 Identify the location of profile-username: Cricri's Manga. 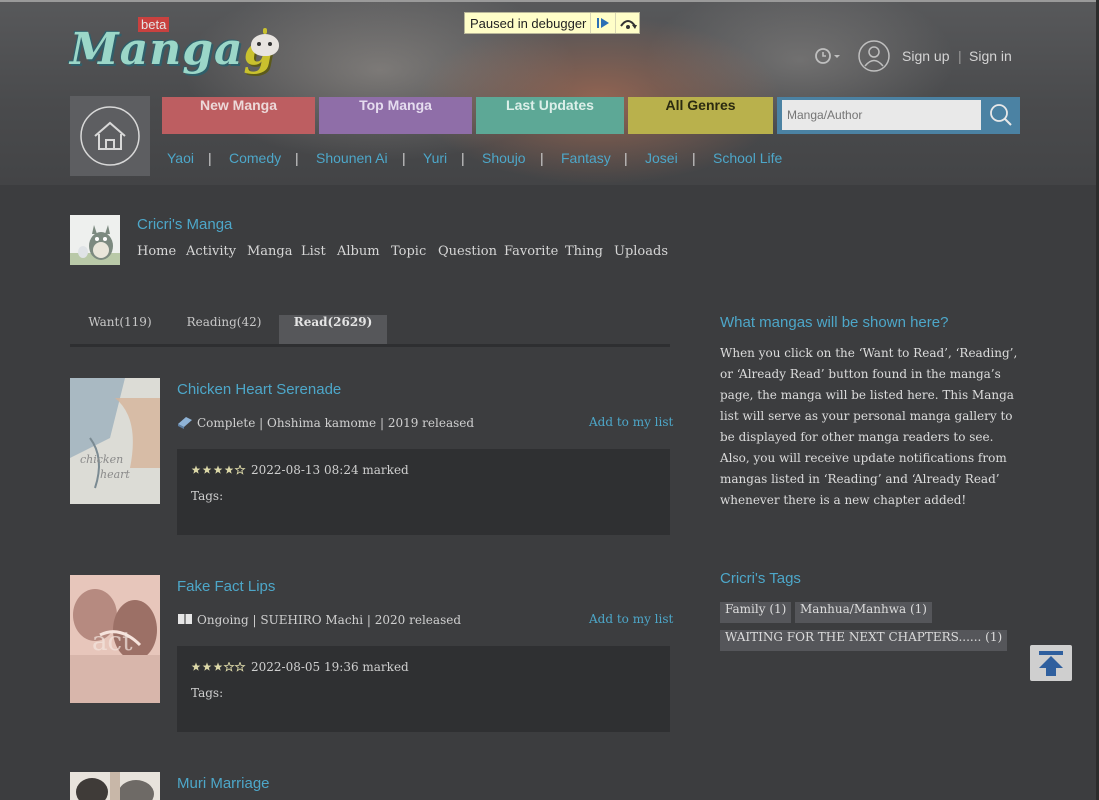
(184, 224).